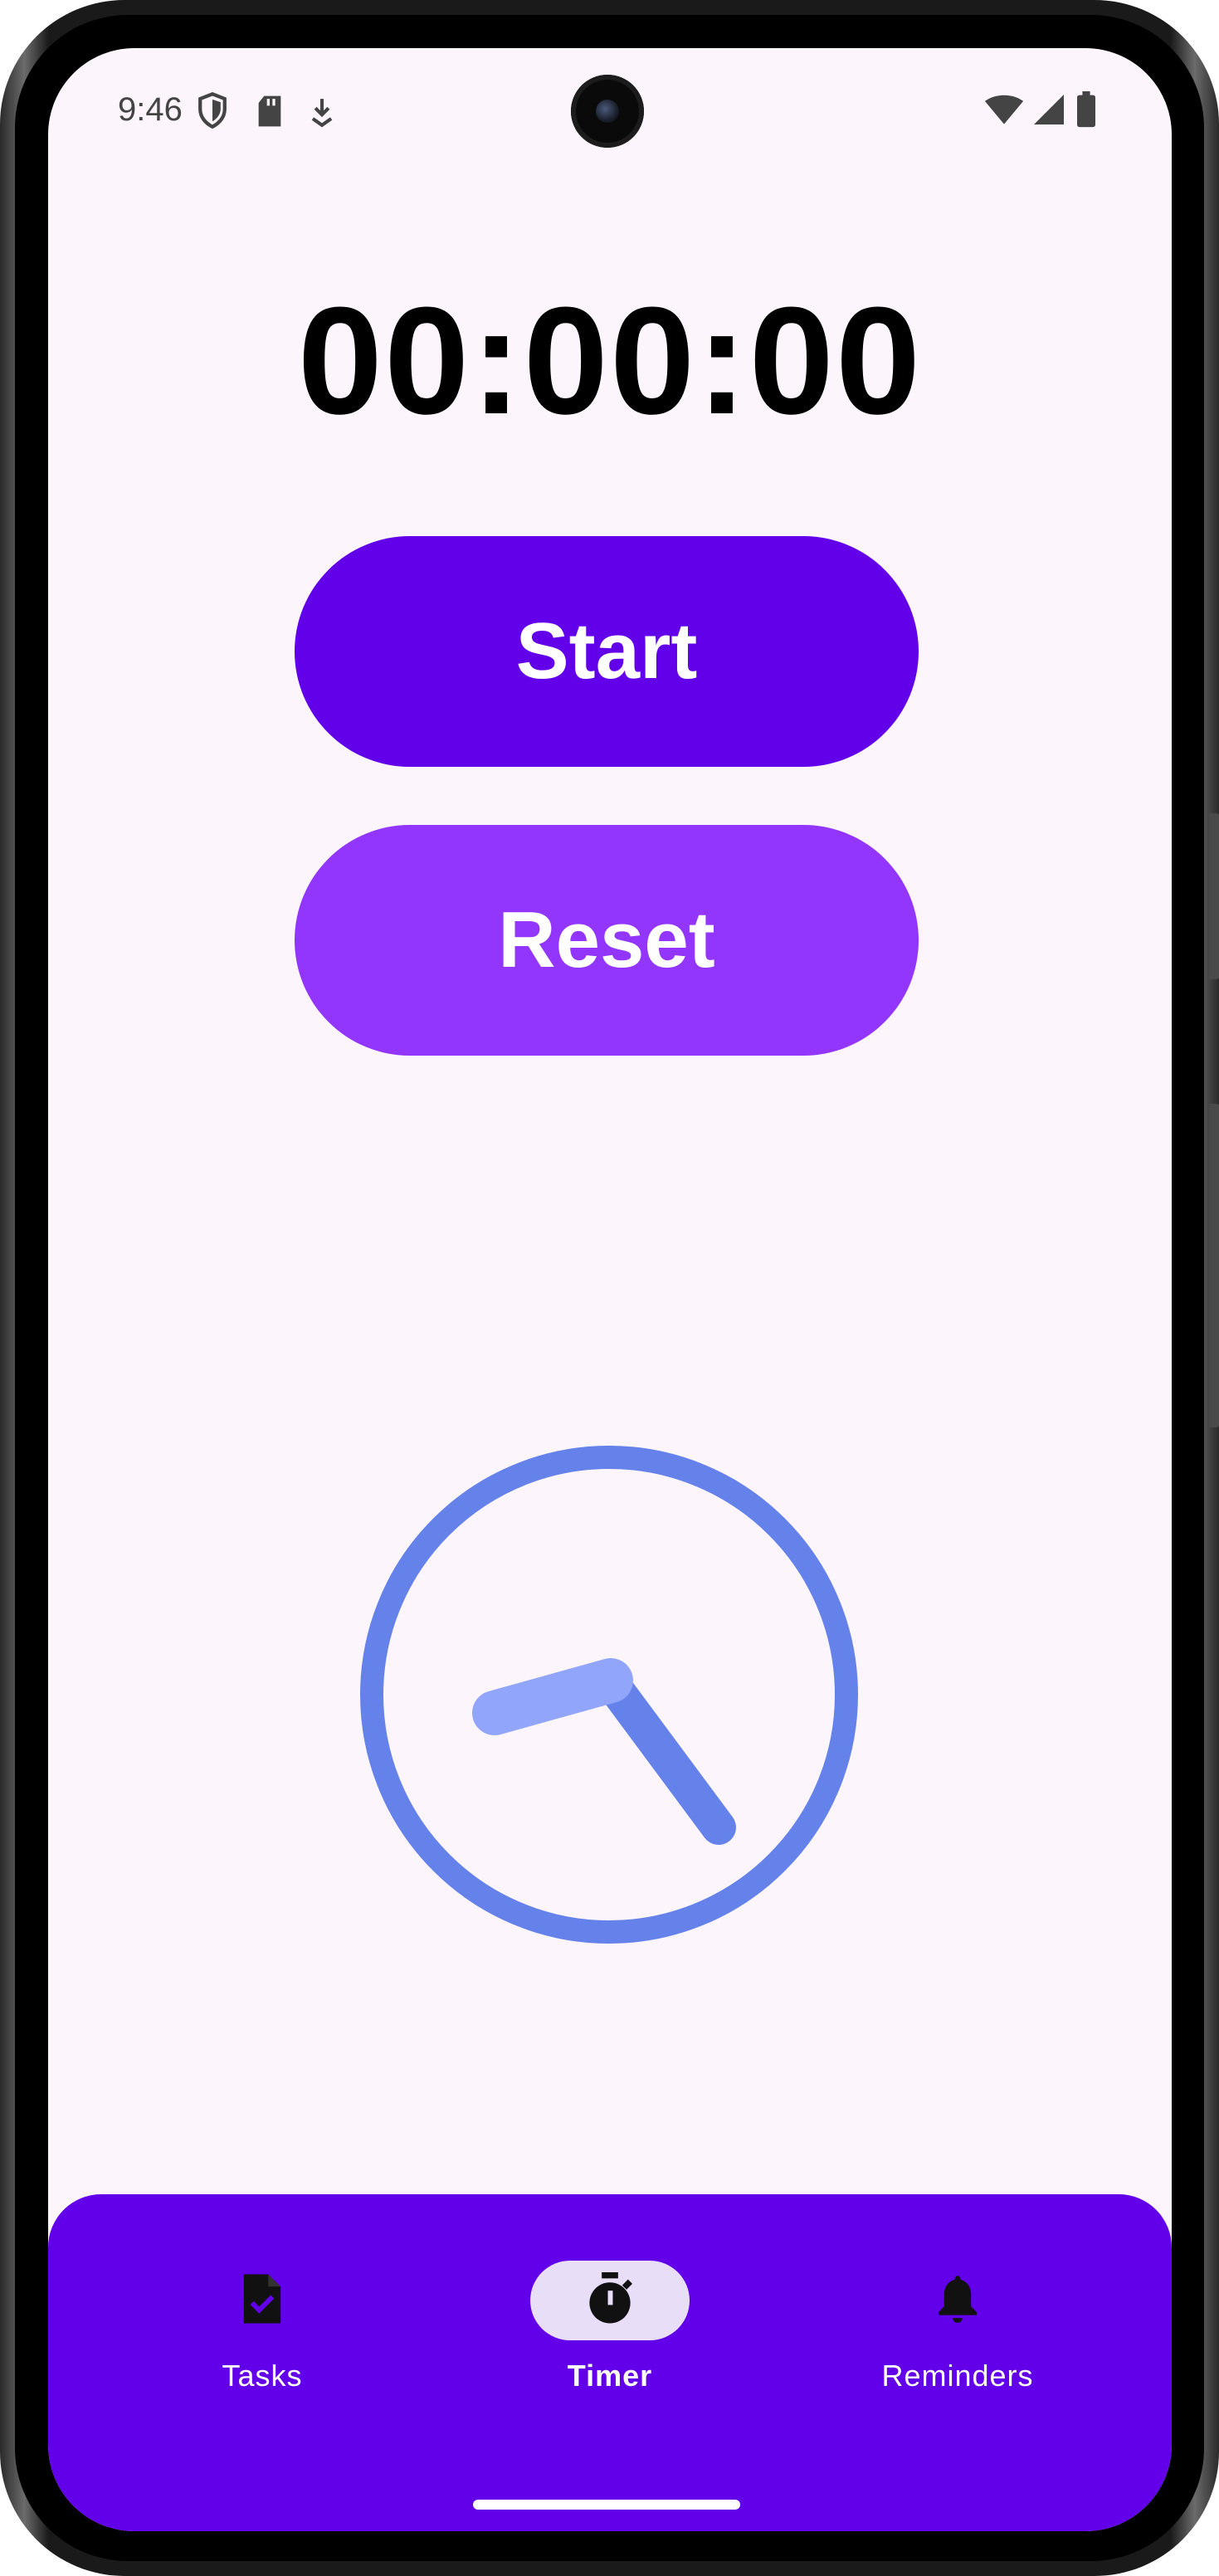 This screenshot has height=2576, width=1219. I want to click on volume-button, so click(1214, 896).